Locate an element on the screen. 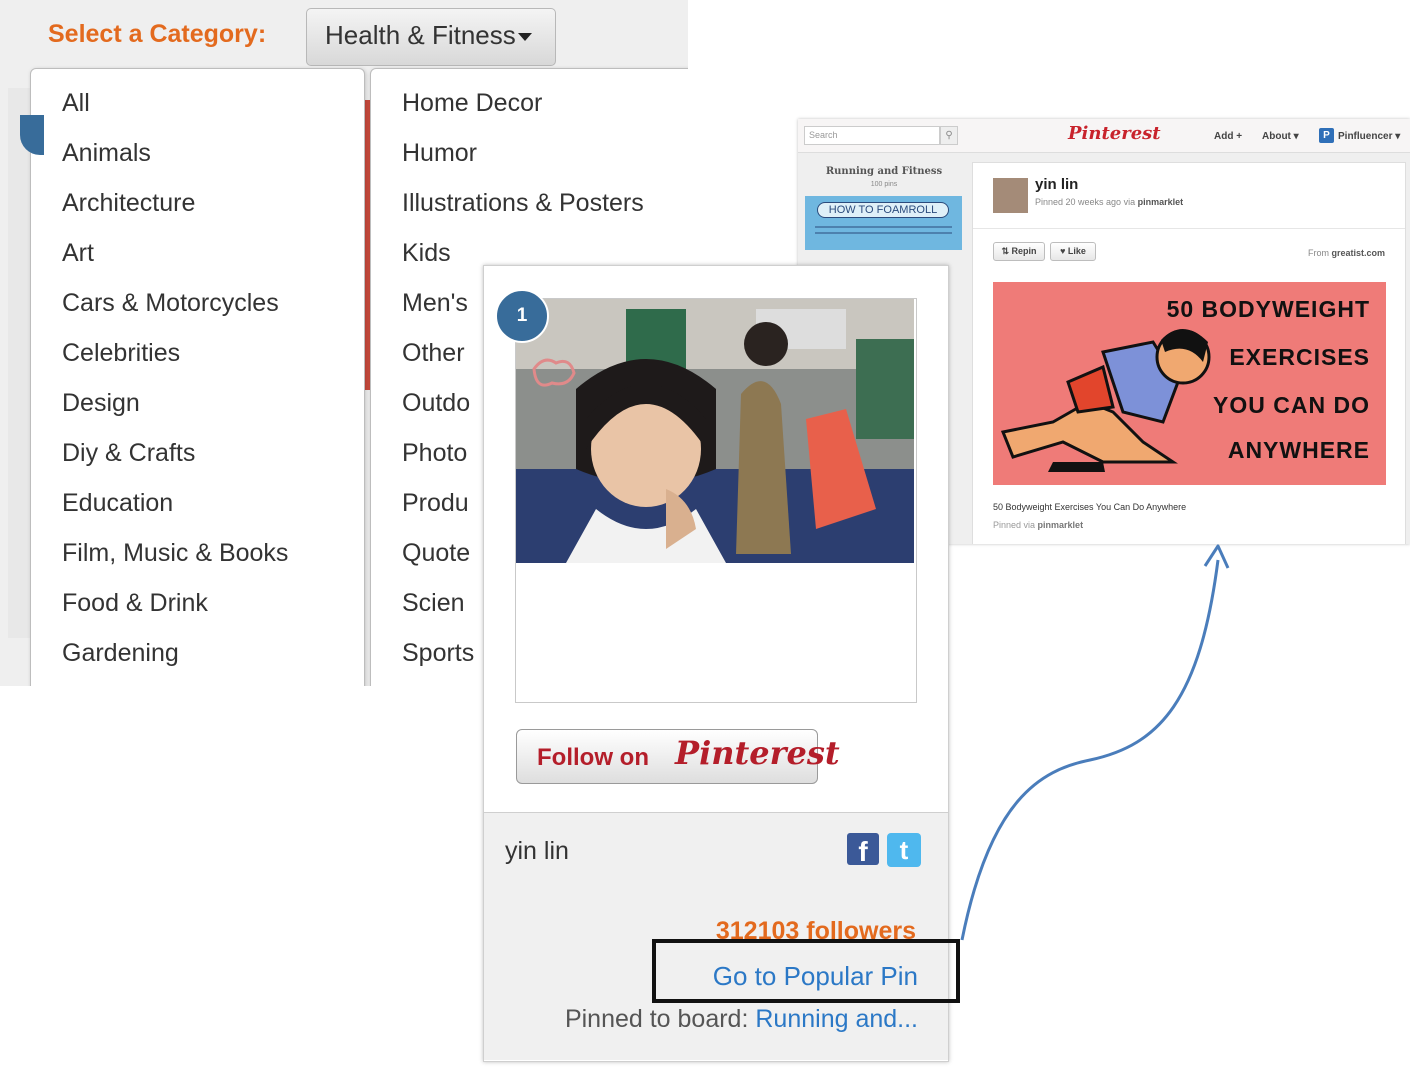  pin-image-text: EXERCISES is located at coordinates (1299, 357).